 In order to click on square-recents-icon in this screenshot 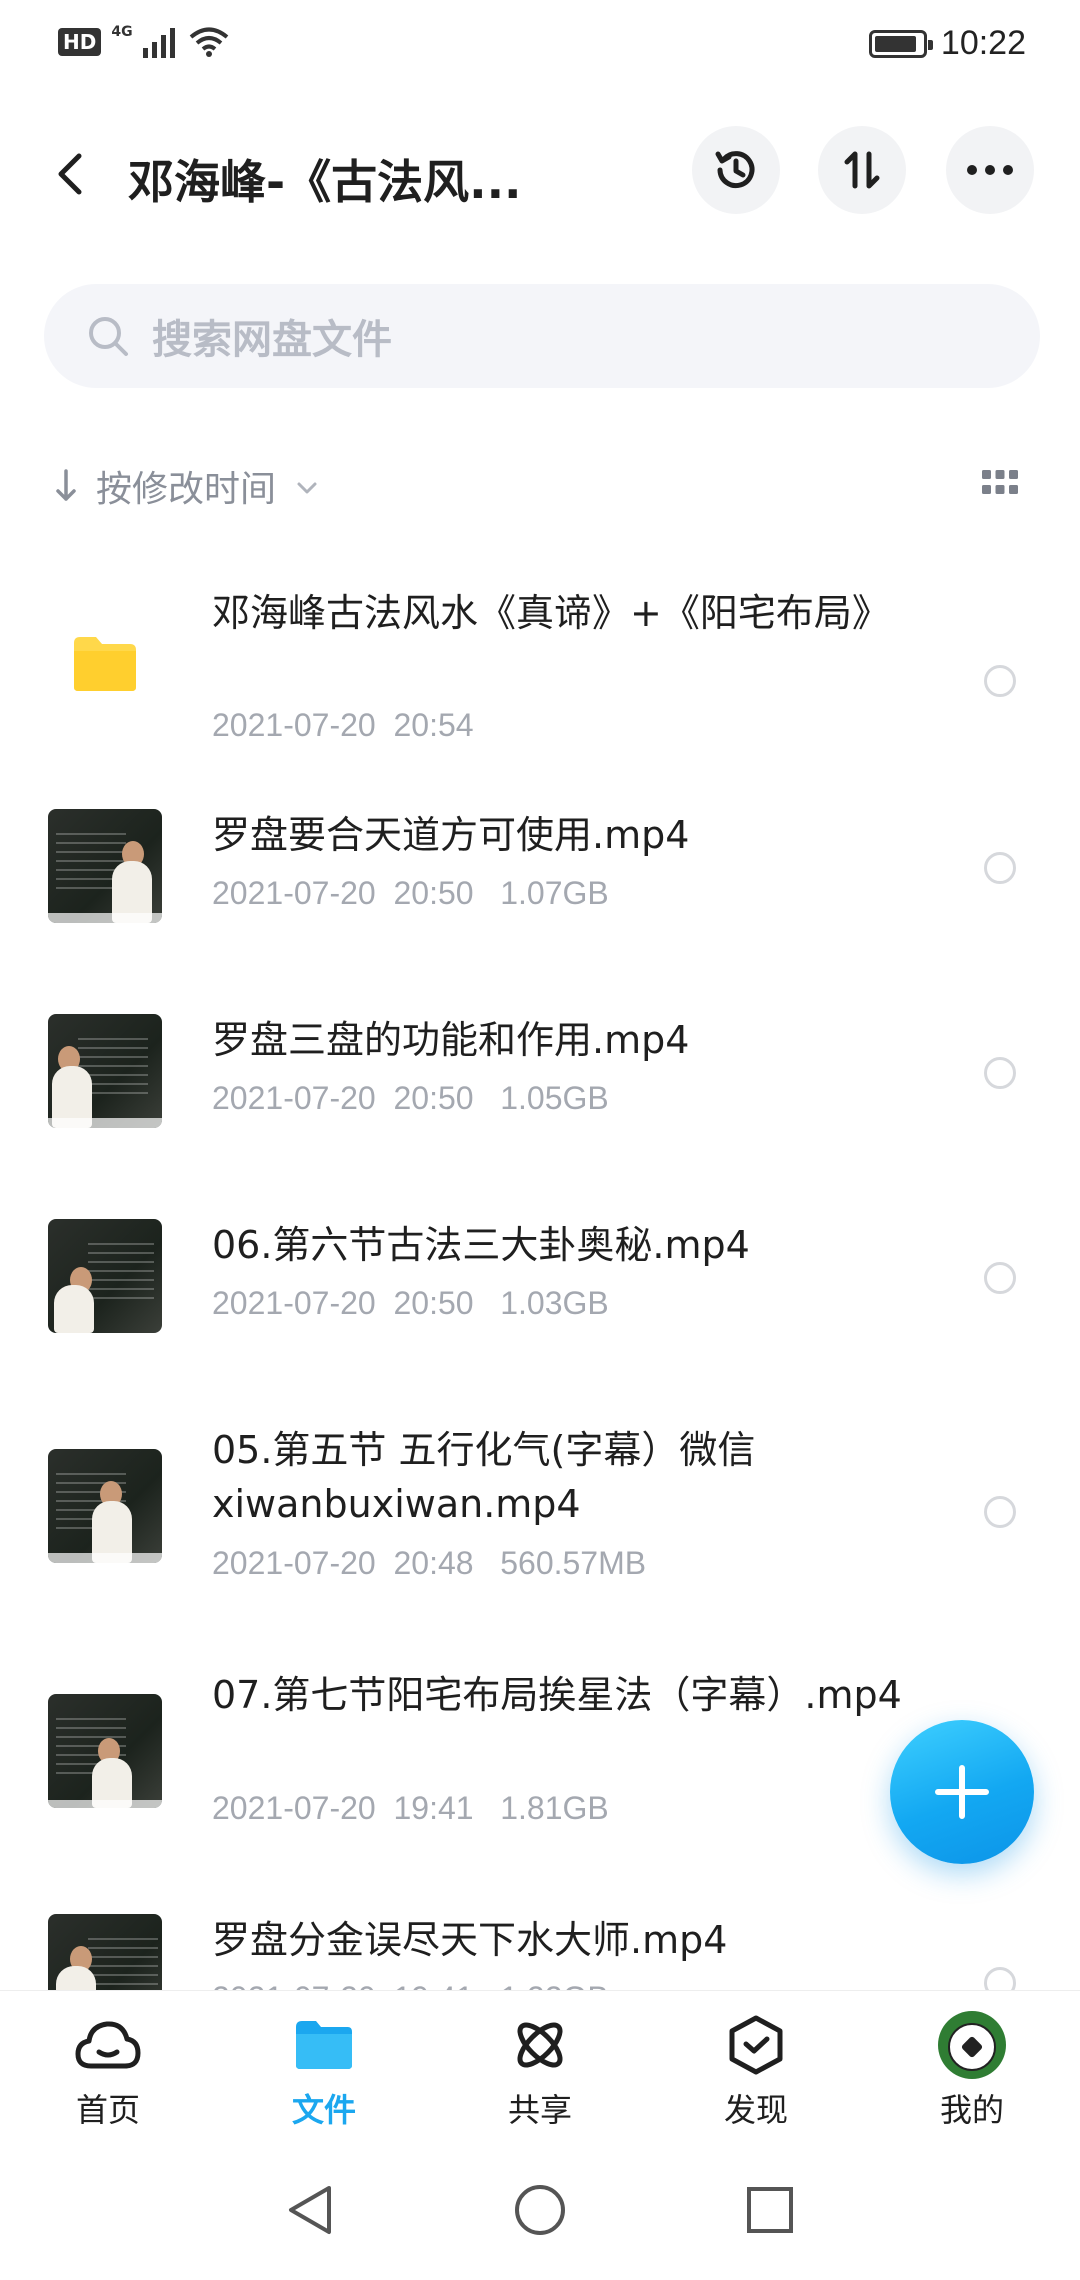, I will do `click(770, 2210)`.